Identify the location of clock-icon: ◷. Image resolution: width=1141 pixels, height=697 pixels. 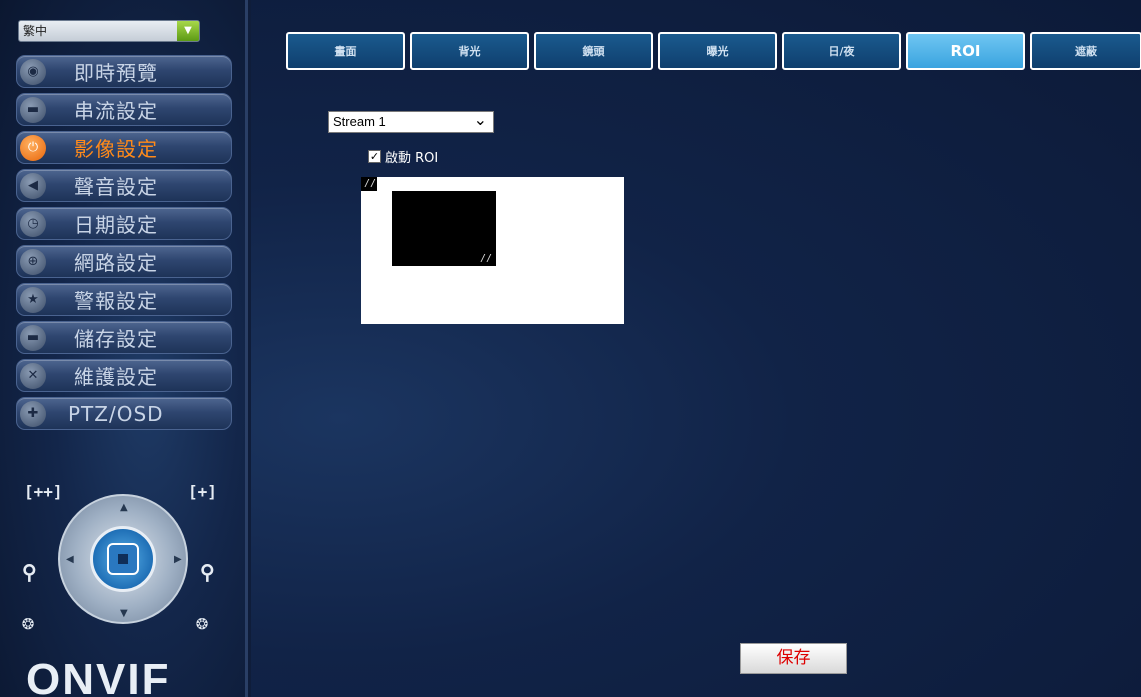
(33, 223).